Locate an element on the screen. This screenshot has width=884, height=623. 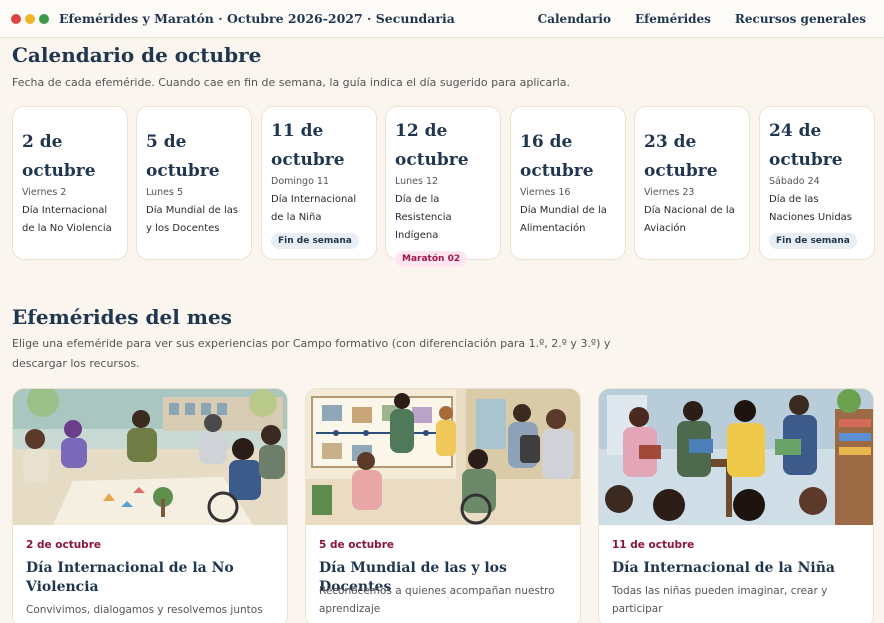
date-card-name: Día de las Naciones Unidas is located at coordinates (811, 208).